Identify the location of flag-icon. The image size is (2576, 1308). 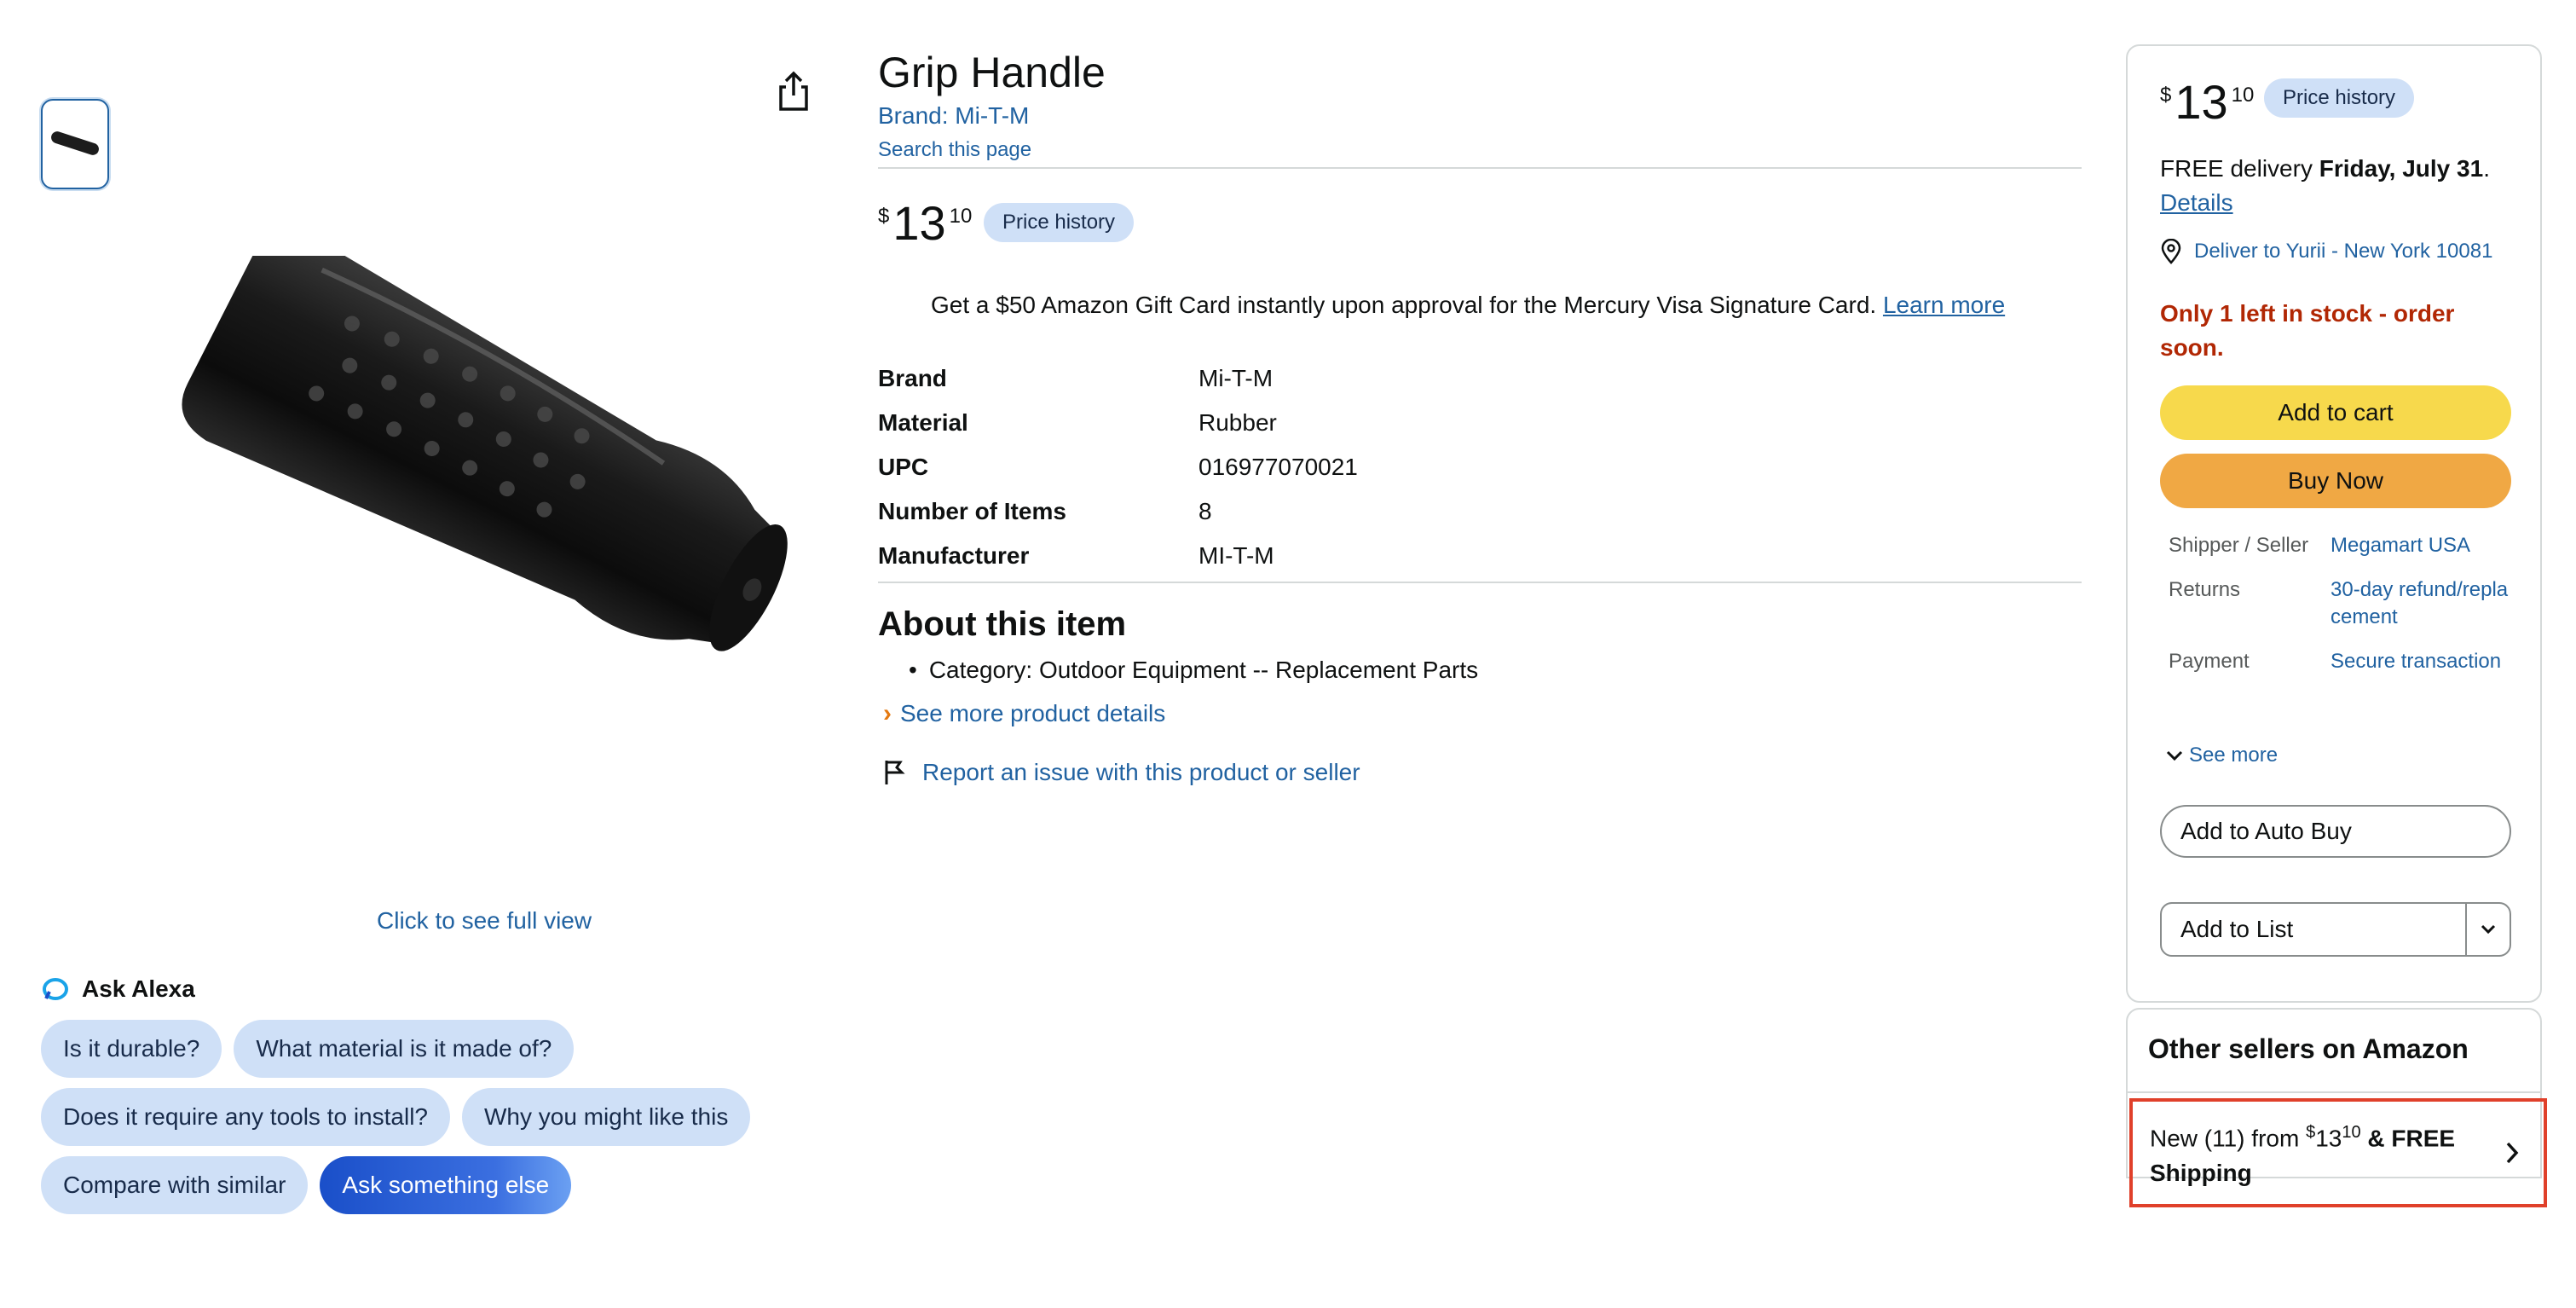
(895, 772).